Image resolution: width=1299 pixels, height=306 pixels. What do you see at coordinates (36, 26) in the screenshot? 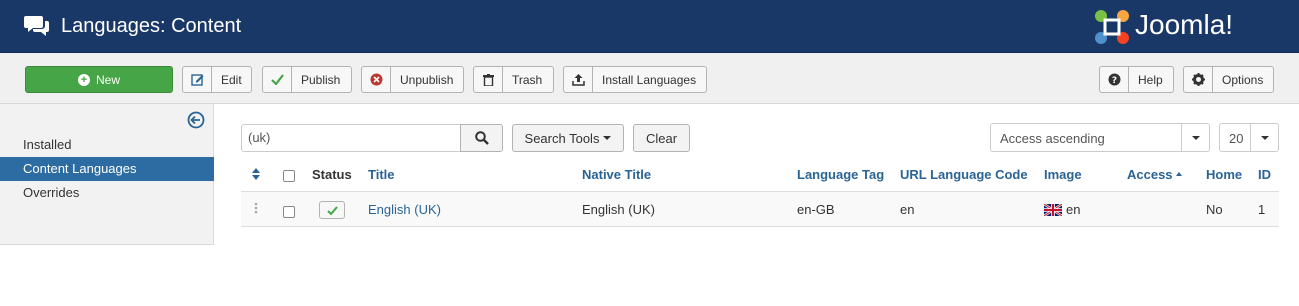
I see `comments-icon` at bounding box center [36, 26].